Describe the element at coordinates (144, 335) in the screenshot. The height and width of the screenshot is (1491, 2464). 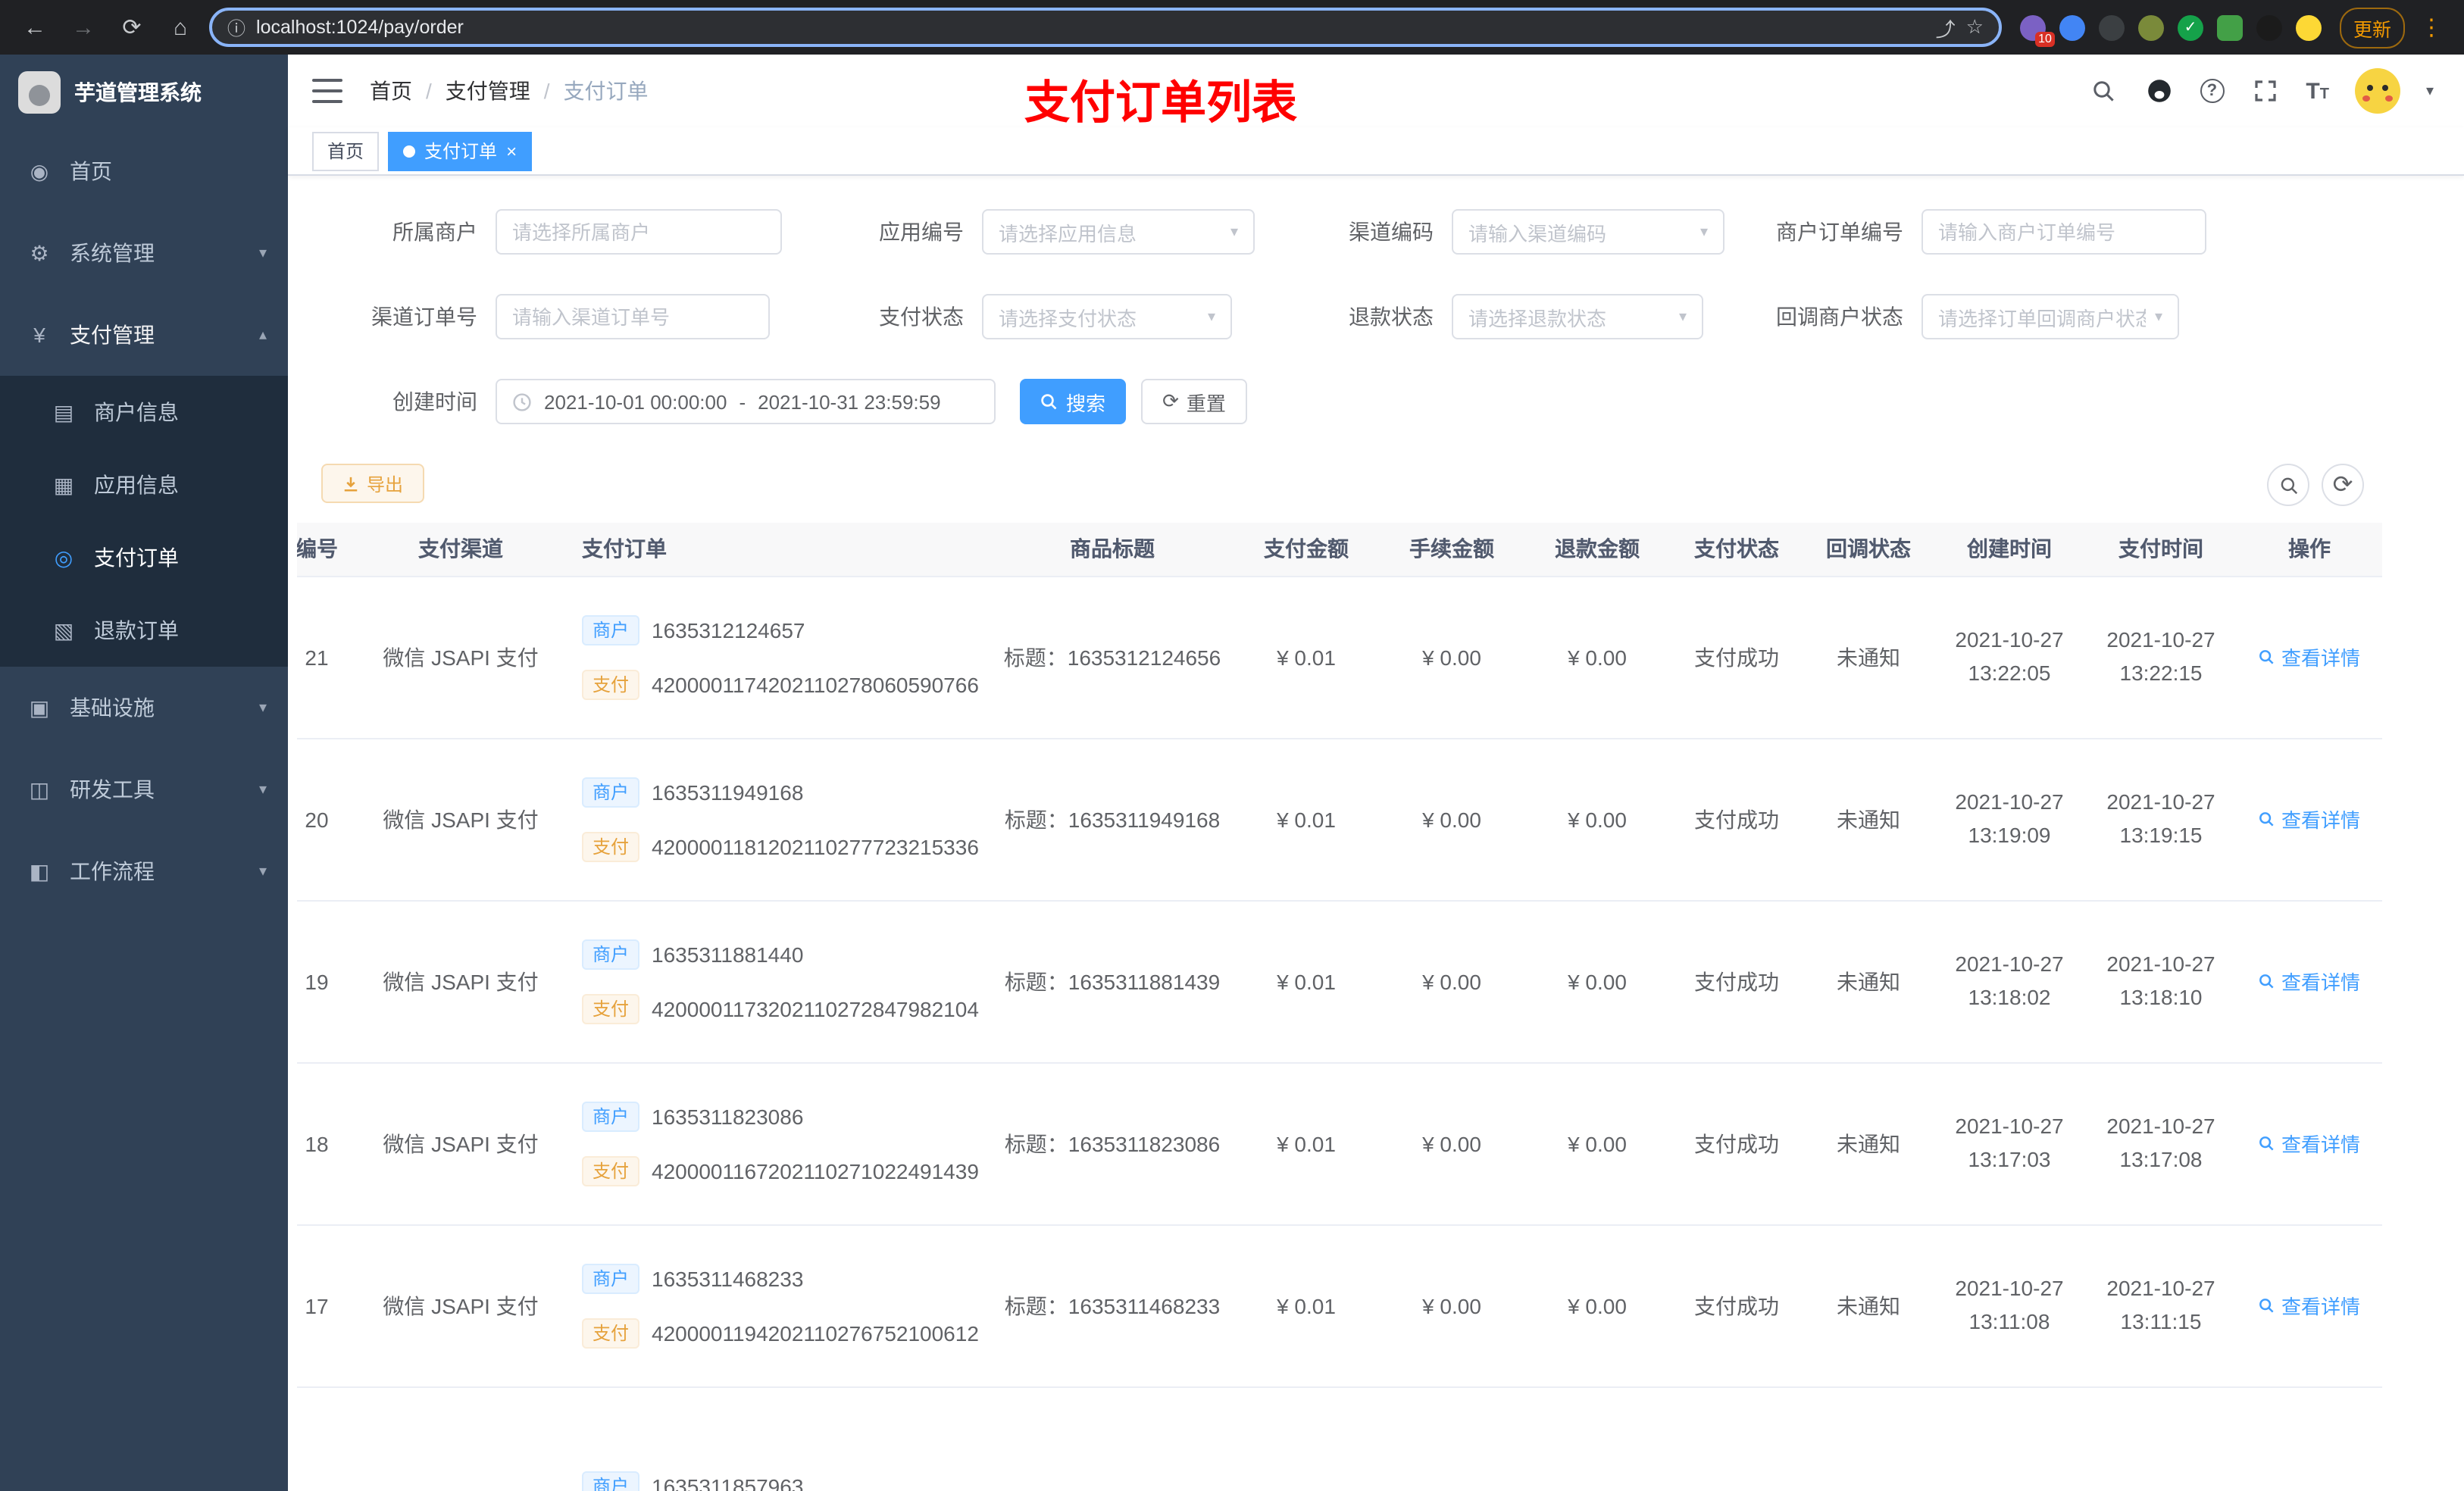
I see `sidebar-item-payment: ¥ 支付管理 ▴` at that location.